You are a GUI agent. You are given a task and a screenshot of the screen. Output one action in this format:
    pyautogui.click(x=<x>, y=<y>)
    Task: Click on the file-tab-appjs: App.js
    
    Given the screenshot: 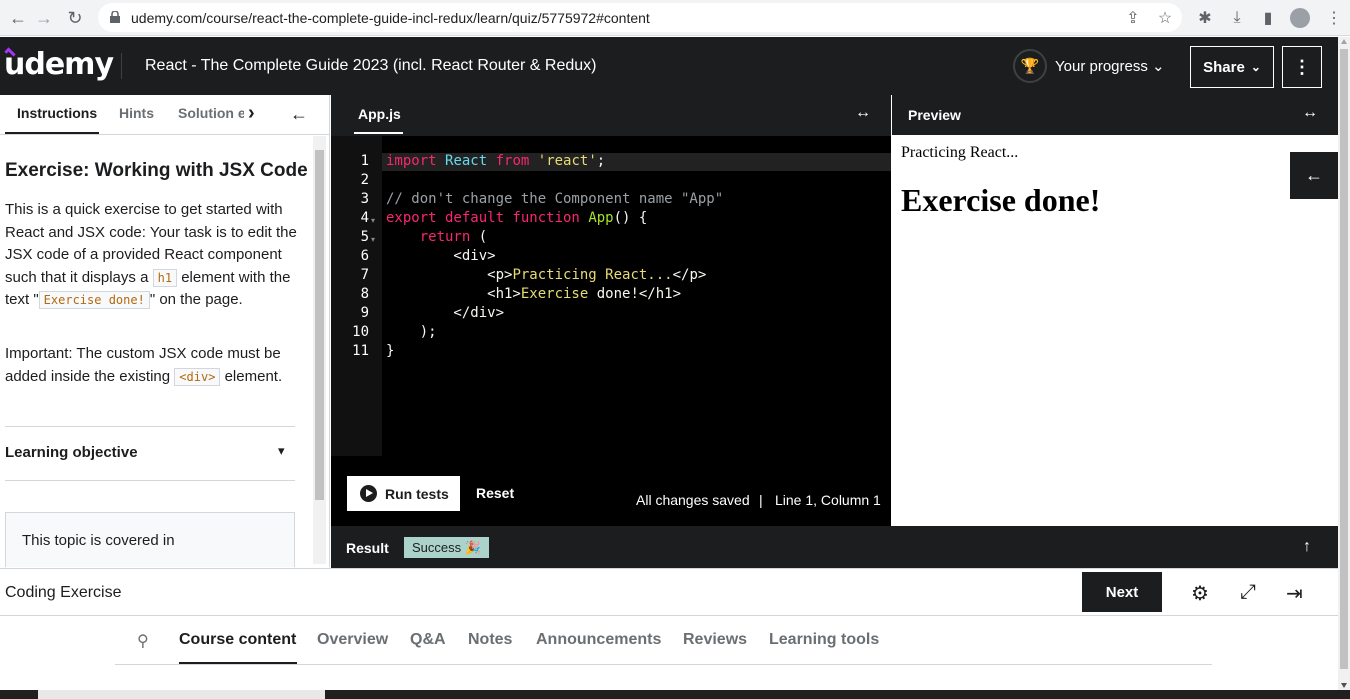 What is the action you would take?
    pyautogui.click(x=379, y=114)
    